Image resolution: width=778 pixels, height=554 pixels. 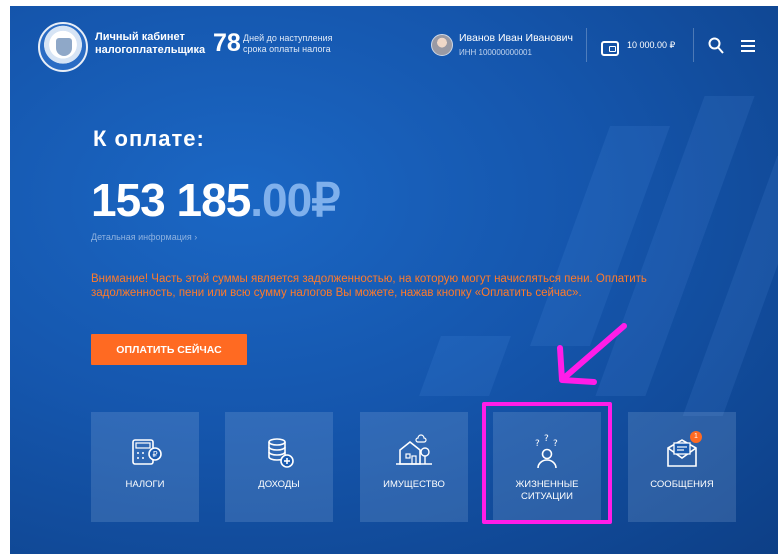 I want to click on cabinet-title: Личный кабинет налогоплательщика, so click(x=155, y=44).